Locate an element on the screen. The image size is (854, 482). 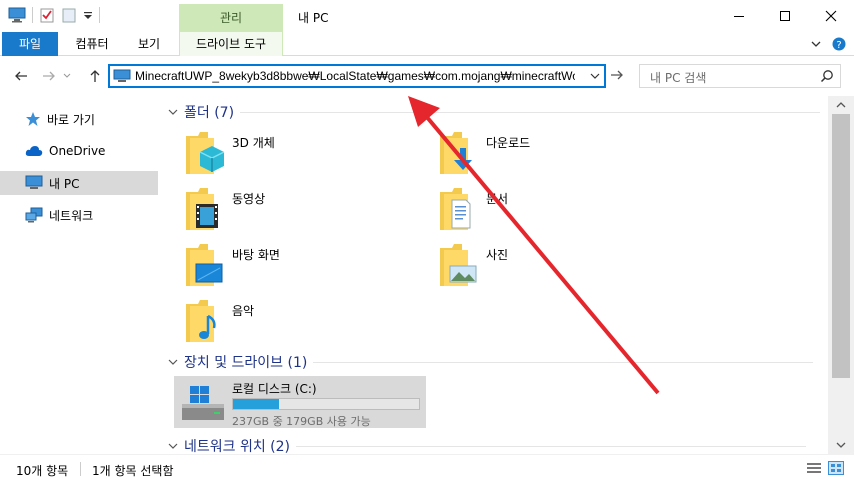
drive-usage-bar is located at coordinates (326, 404).